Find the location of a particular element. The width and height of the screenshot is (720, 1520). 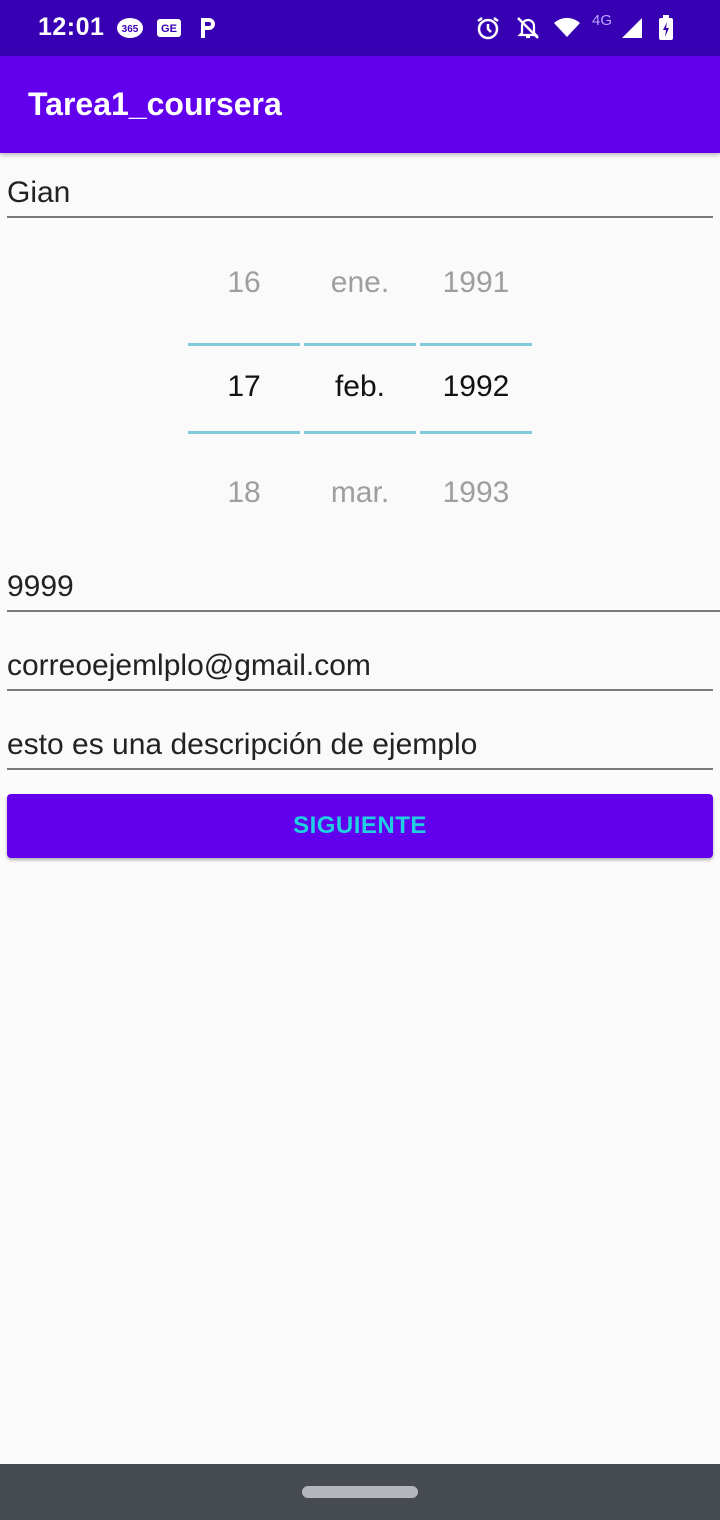

year-selected: 1992 is located at coordinates (476, 387).